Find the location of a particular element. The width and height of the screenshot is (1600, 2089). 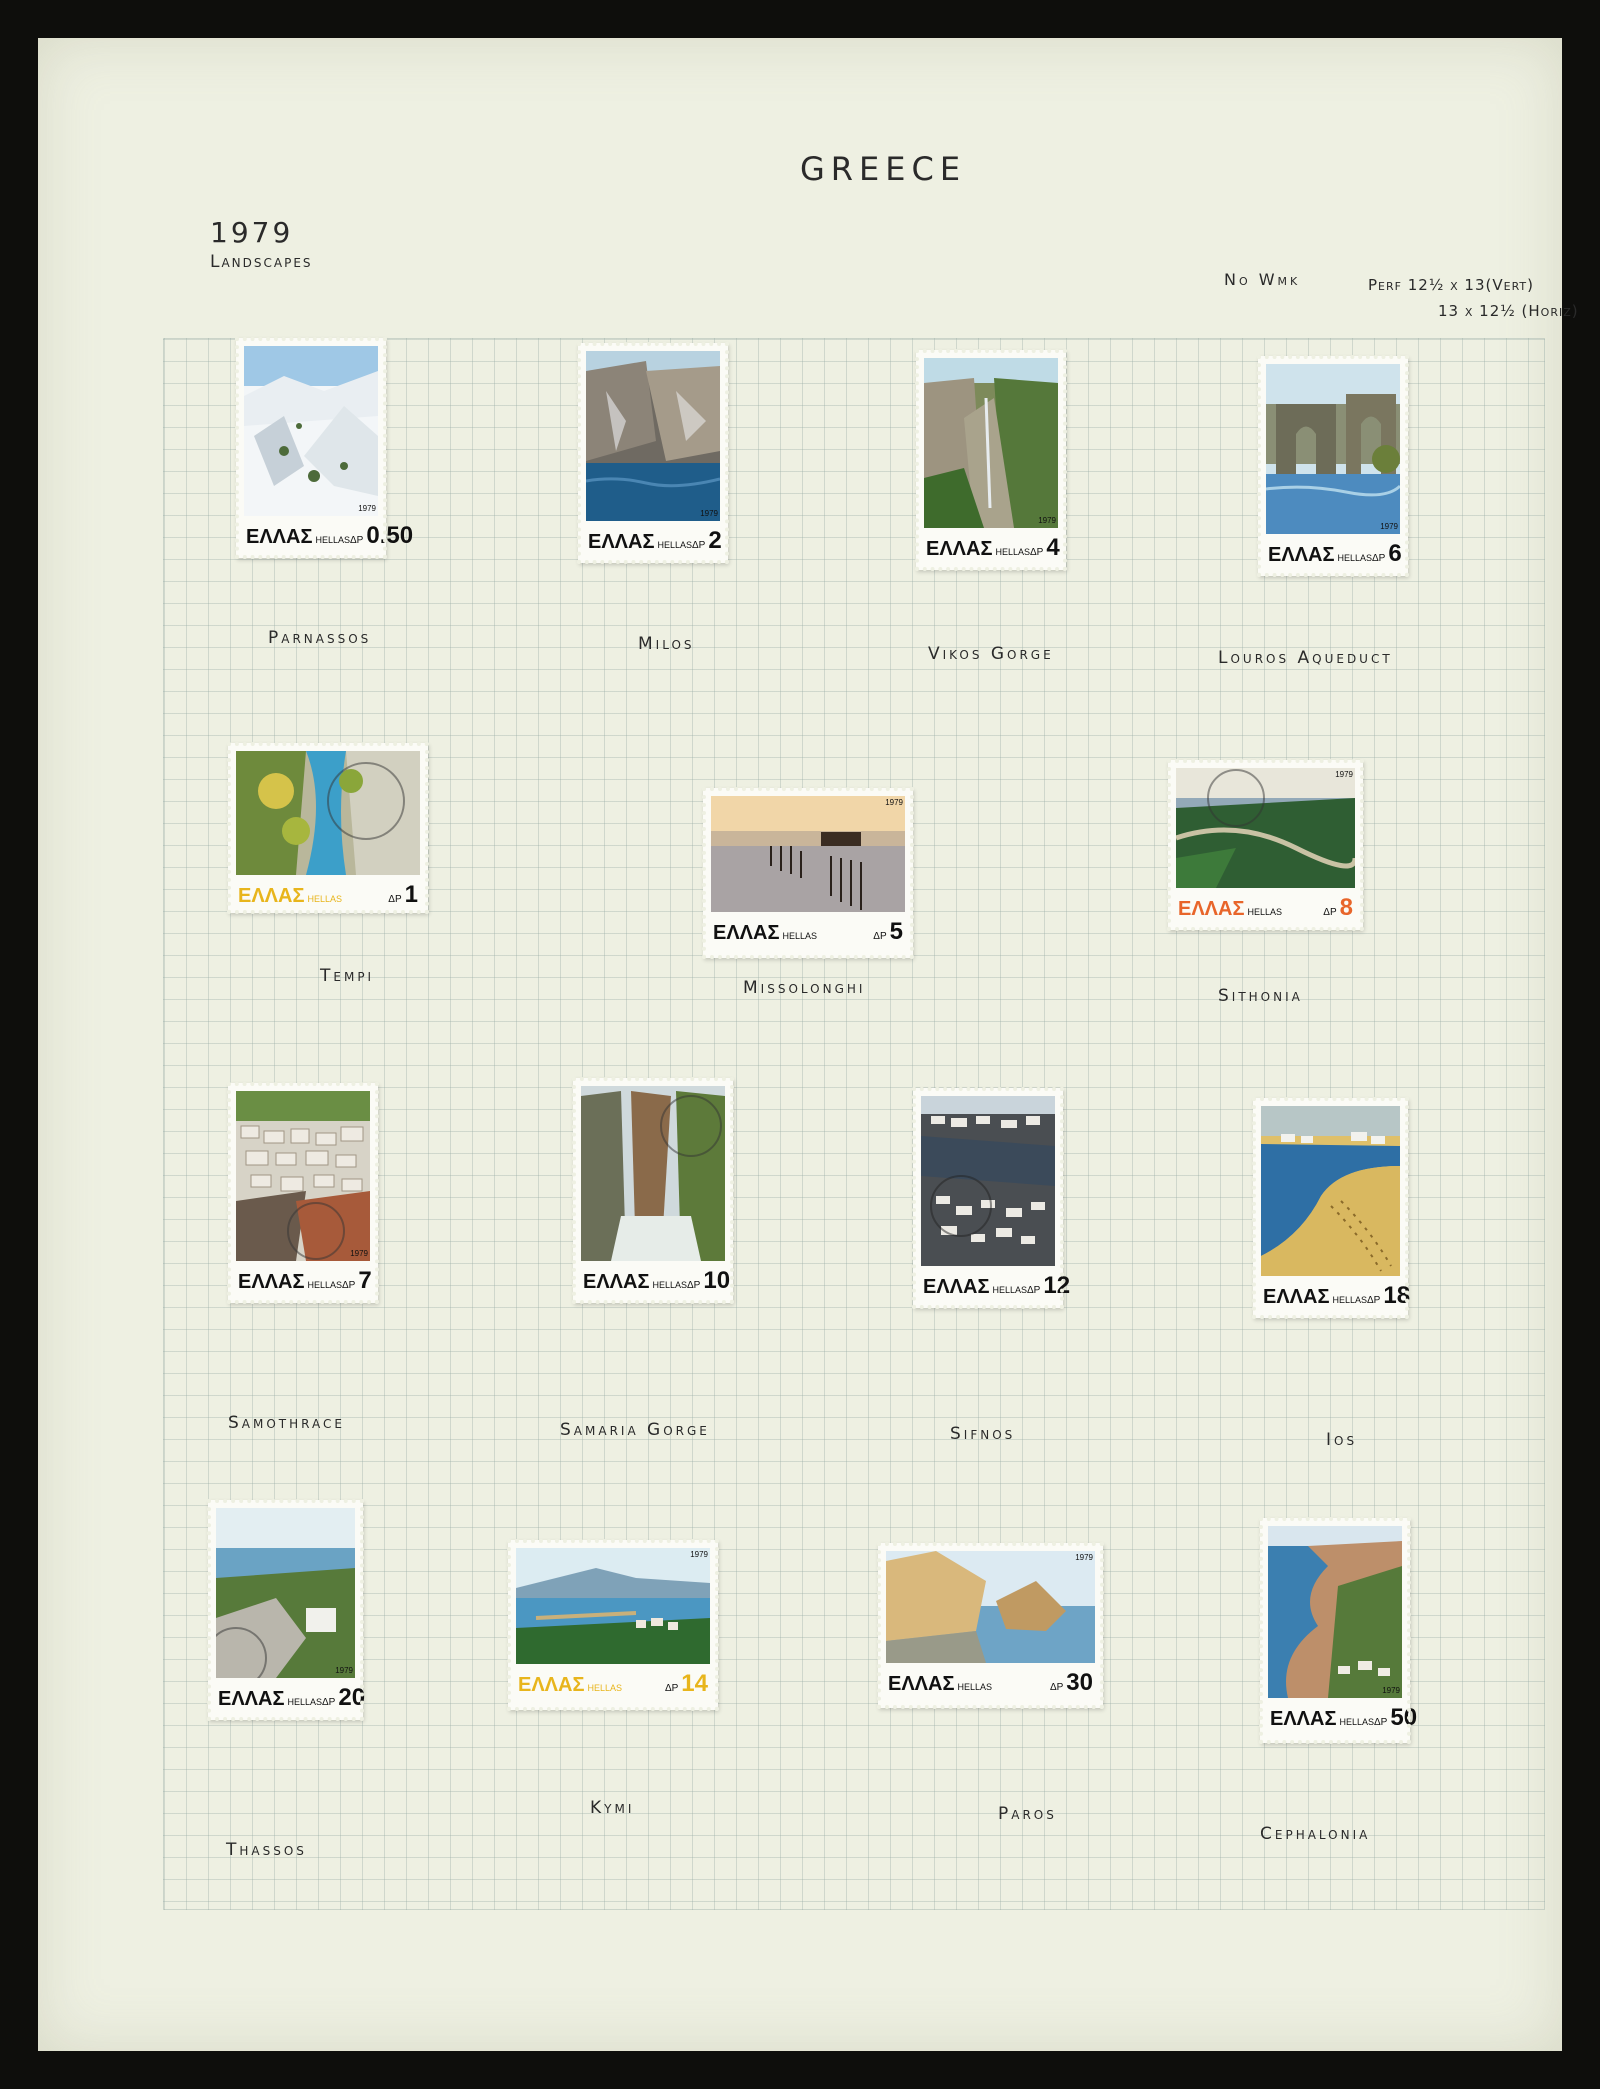

stamp-label: Sithonia is located at coordinates (1260, 996).